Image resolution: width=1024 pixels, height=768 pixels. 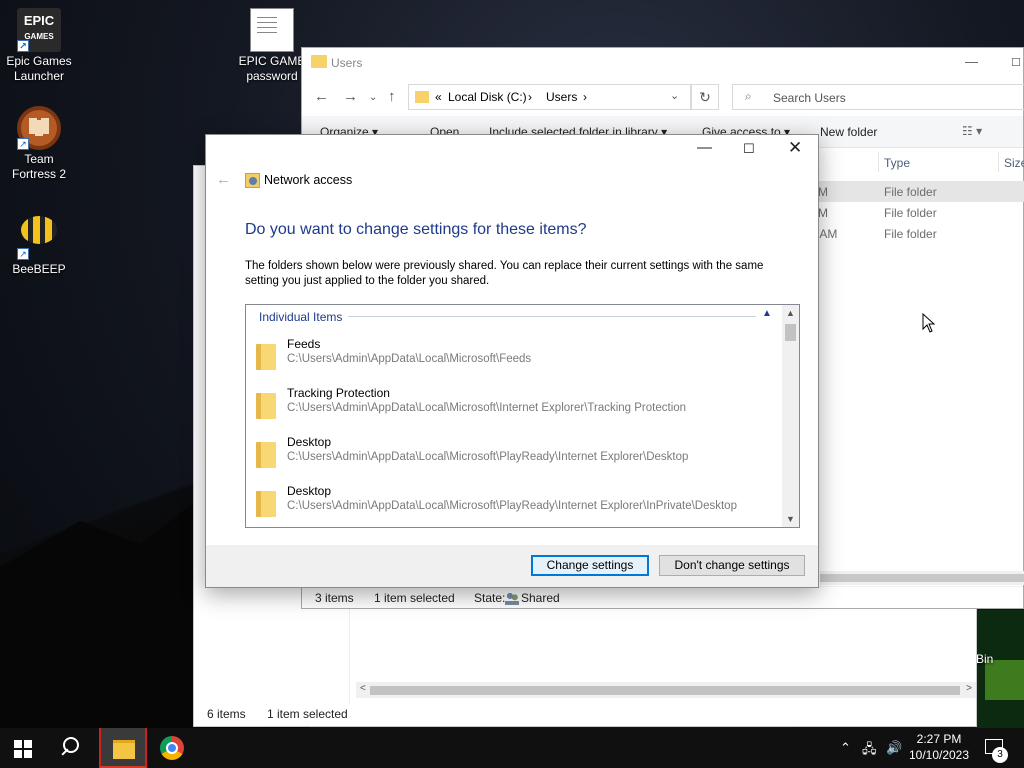 What do you see at coordinates (123, 748) in the screenshot?
I see `file-explorer-taskbar-icon` at bounding box center [123, 748].